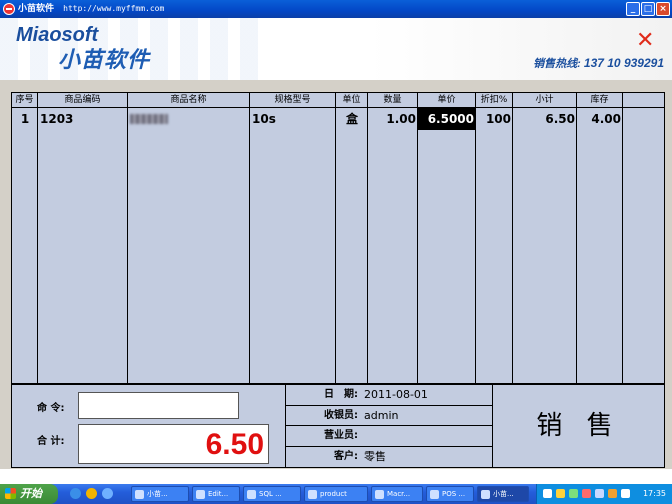  Describe the element at coordinates (25, 100) in the screenshot. I see `col-index-header: 序号` at that location.